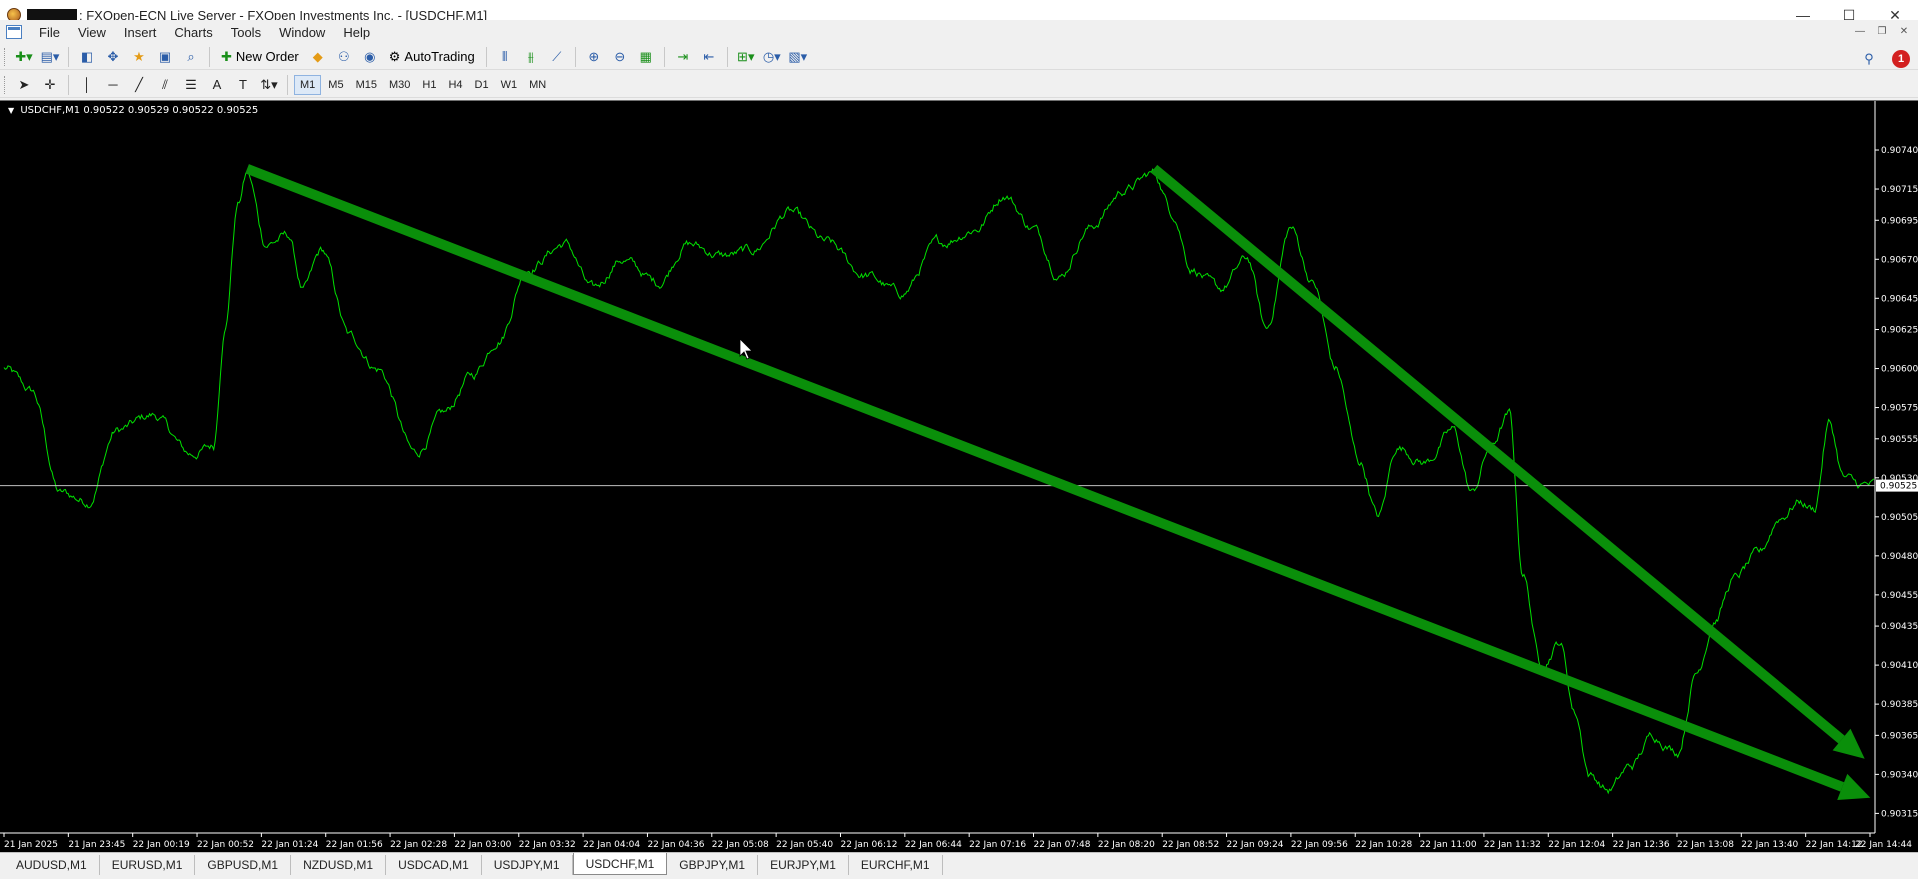 The height and width of the screenshot is (879, 1918). Describe the element at coordinates (1904, 31) in the screenshot. I see `mdi-close-button: ✕` at that location.